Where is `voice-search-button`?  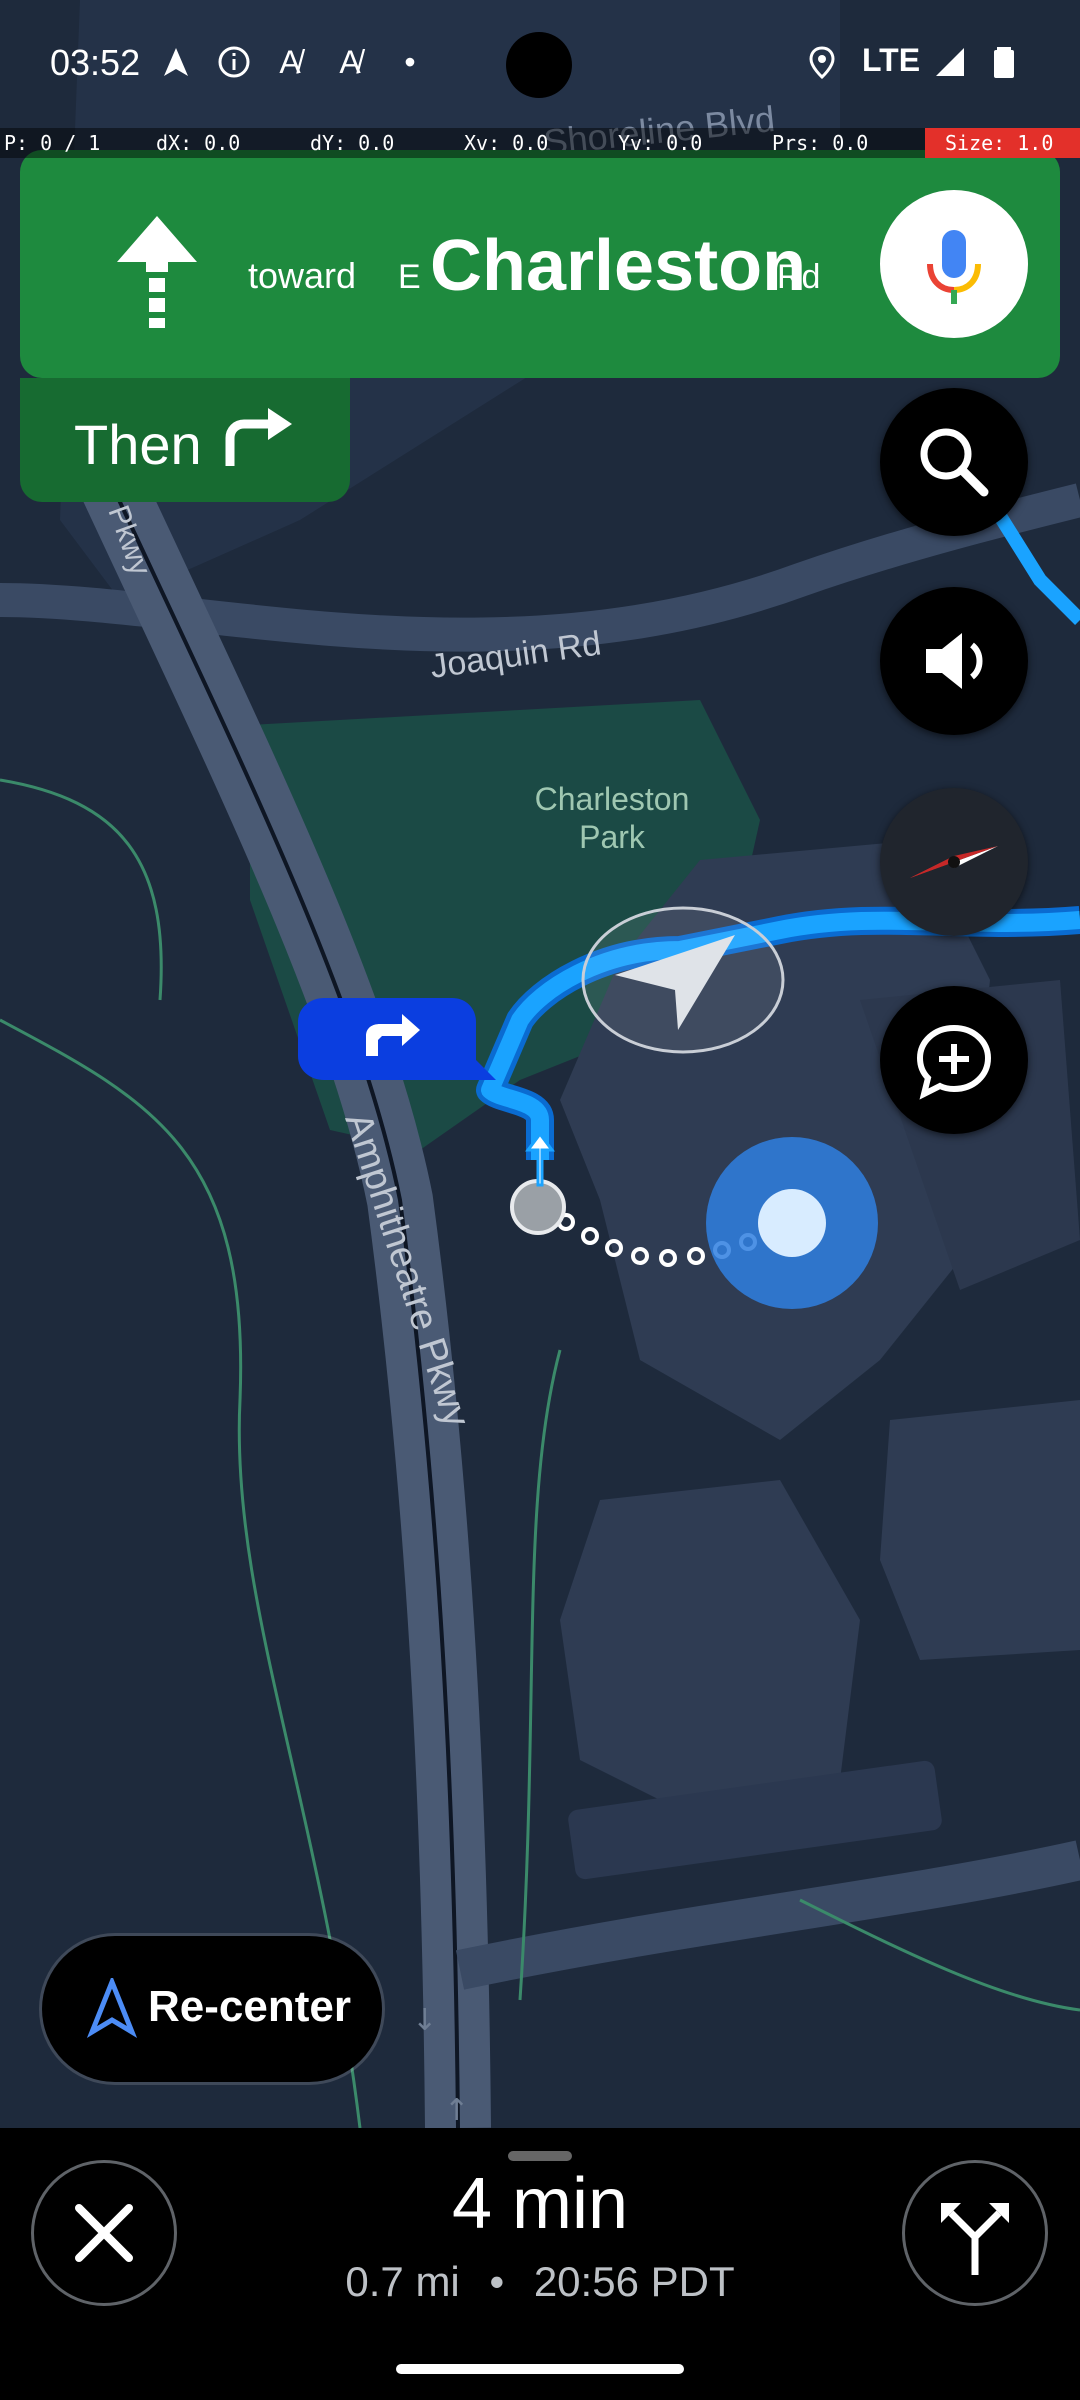 voice-search-button is located at coordinates (954, 264).